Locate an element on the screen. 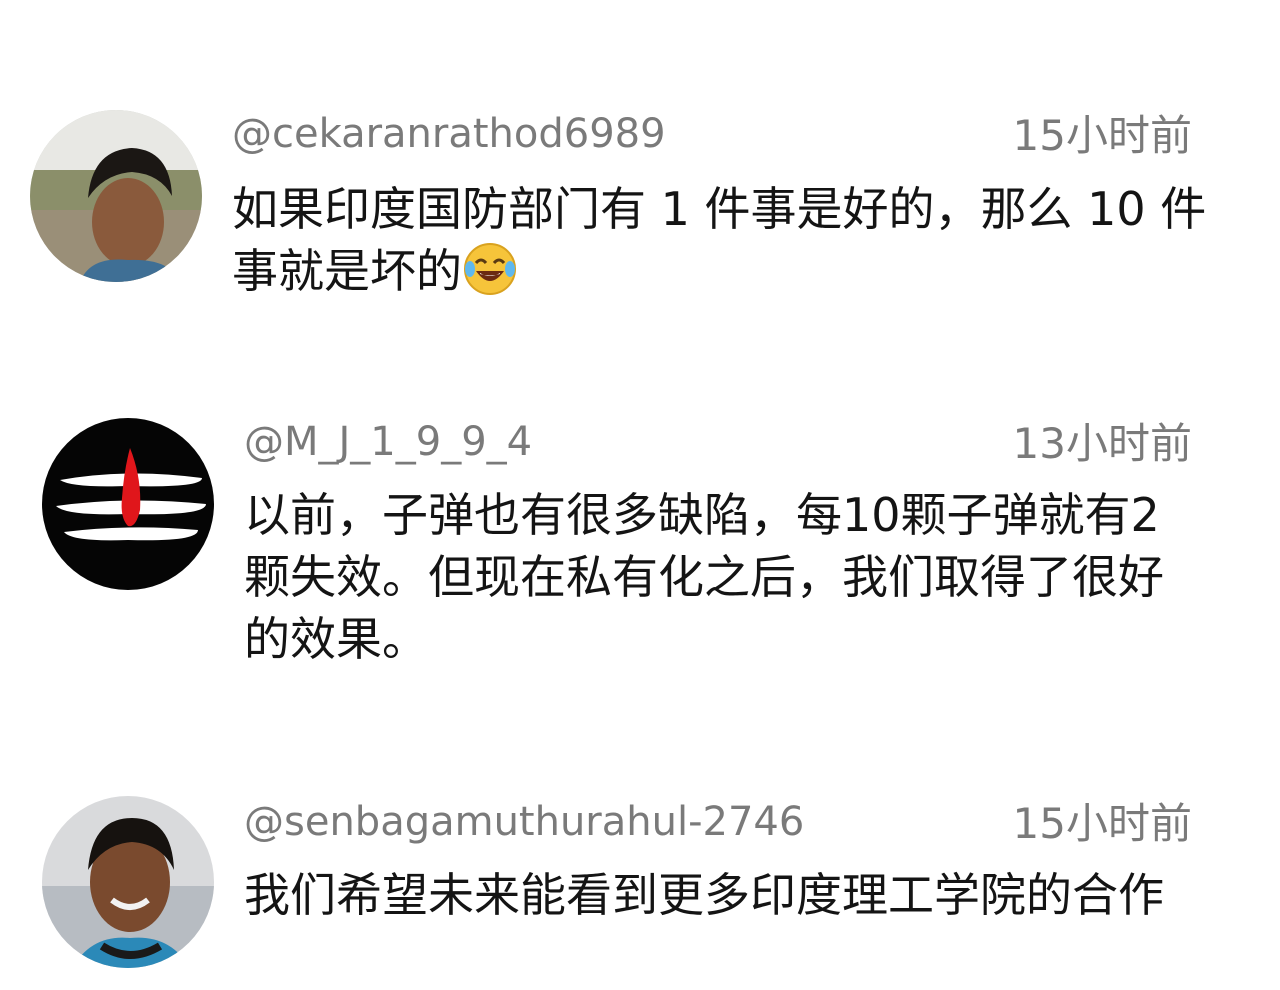 This screenshot has width=1280, height=990. comment-author-handle: @senbagamuthurahul-2746 is located at coordinates (524, 822).